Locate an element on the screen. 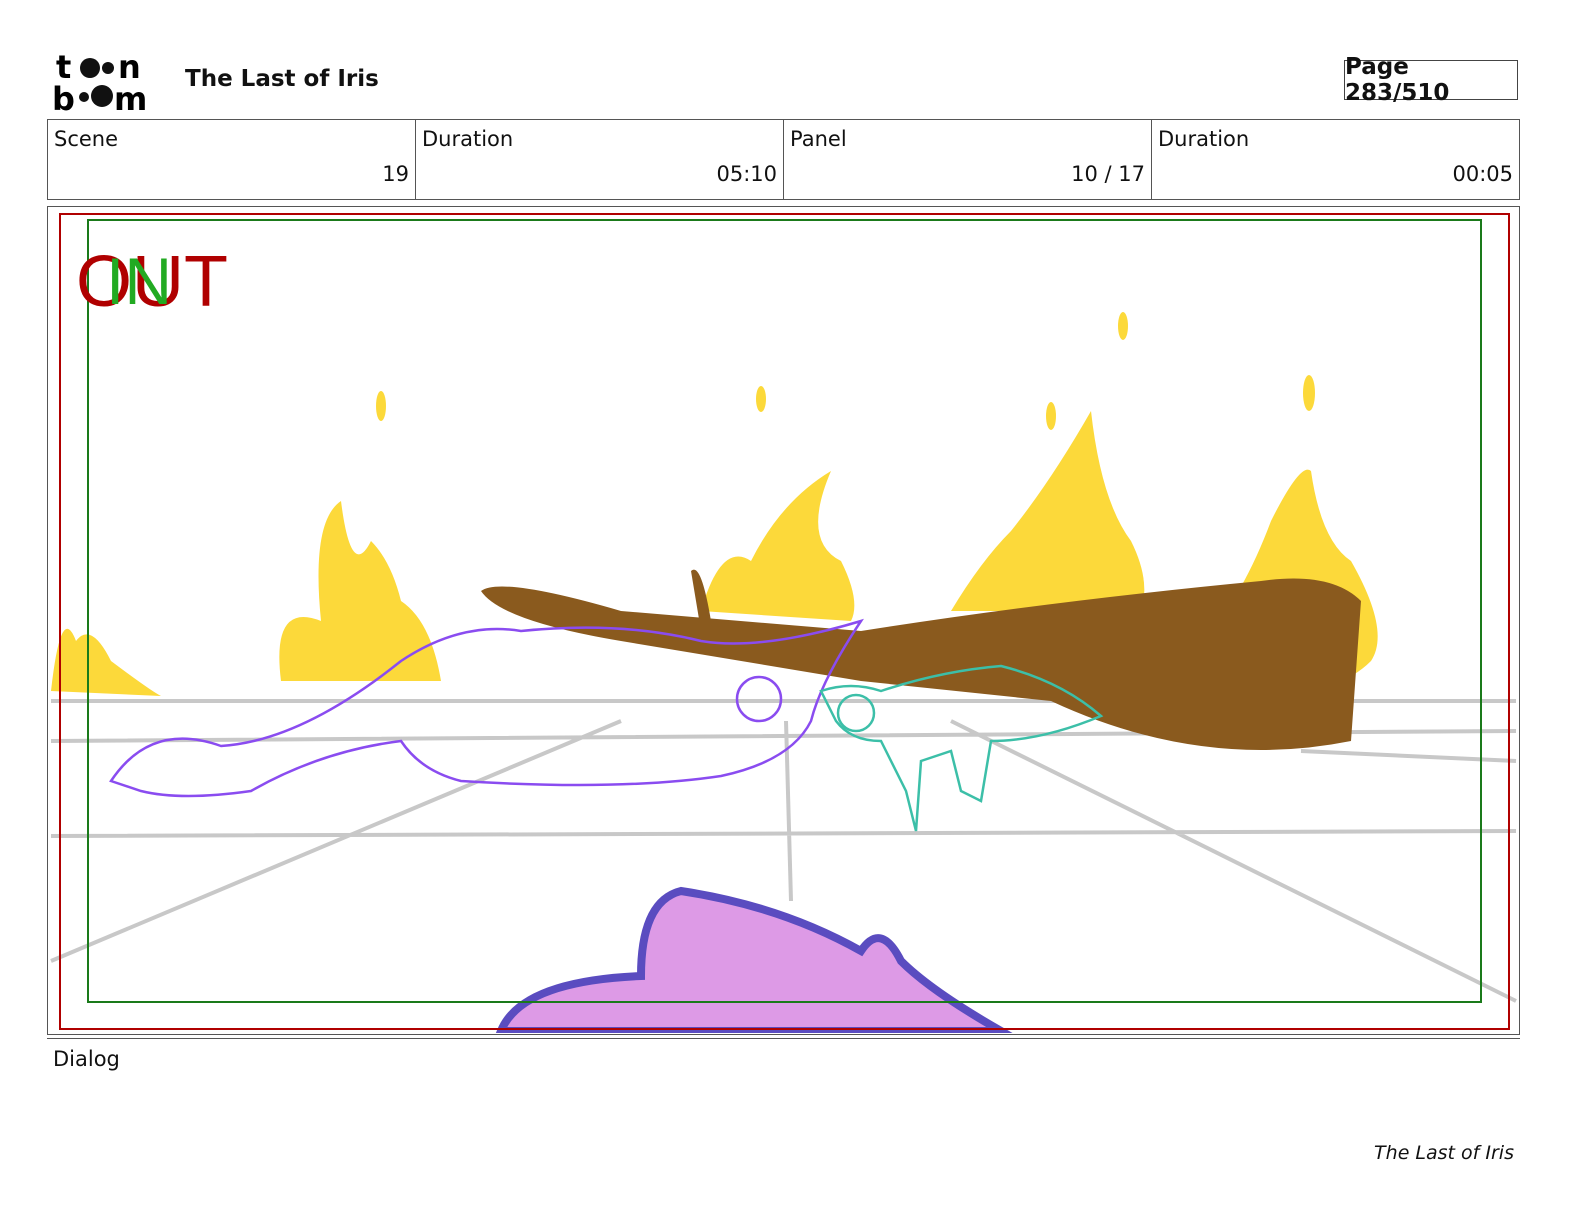  svg-text: m is located at coordinates (130, 96).